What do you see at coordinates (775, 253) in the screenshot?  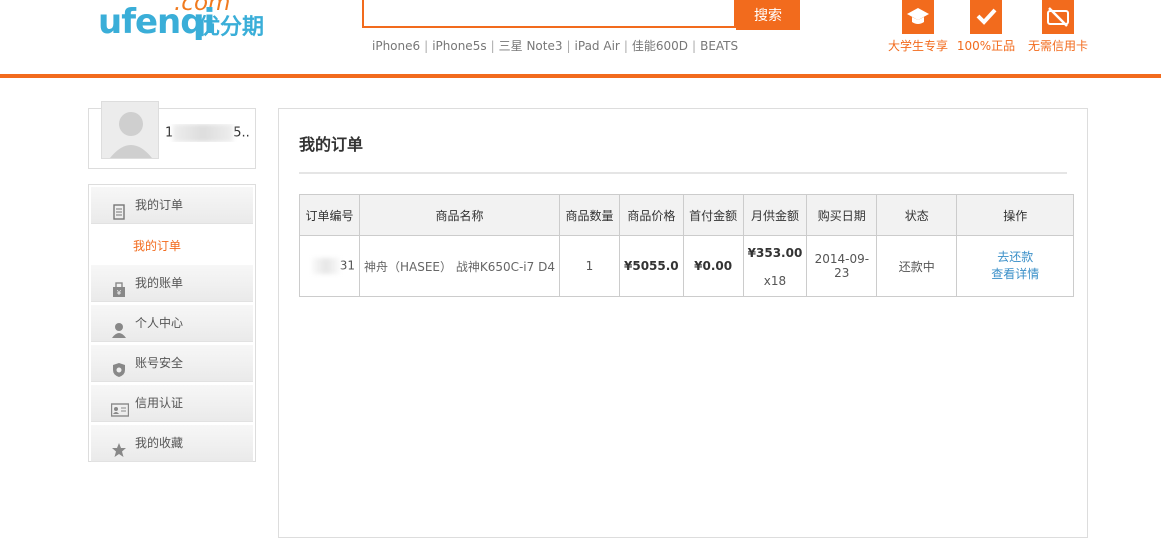 I see `monthly-amount: ¥353.00` at bounding box center [775, 253].